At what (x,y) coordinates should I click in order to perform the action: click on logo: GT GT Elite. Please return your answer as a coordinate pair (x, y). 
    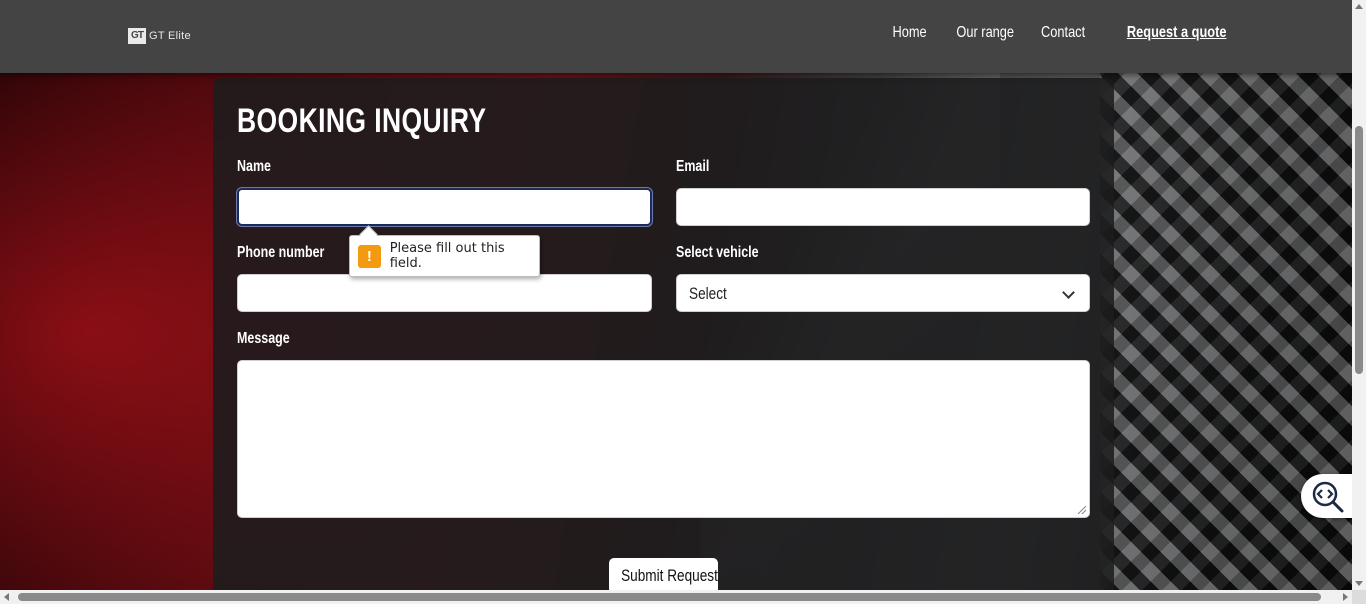
    Looking at the image, I should click on (159, 35).